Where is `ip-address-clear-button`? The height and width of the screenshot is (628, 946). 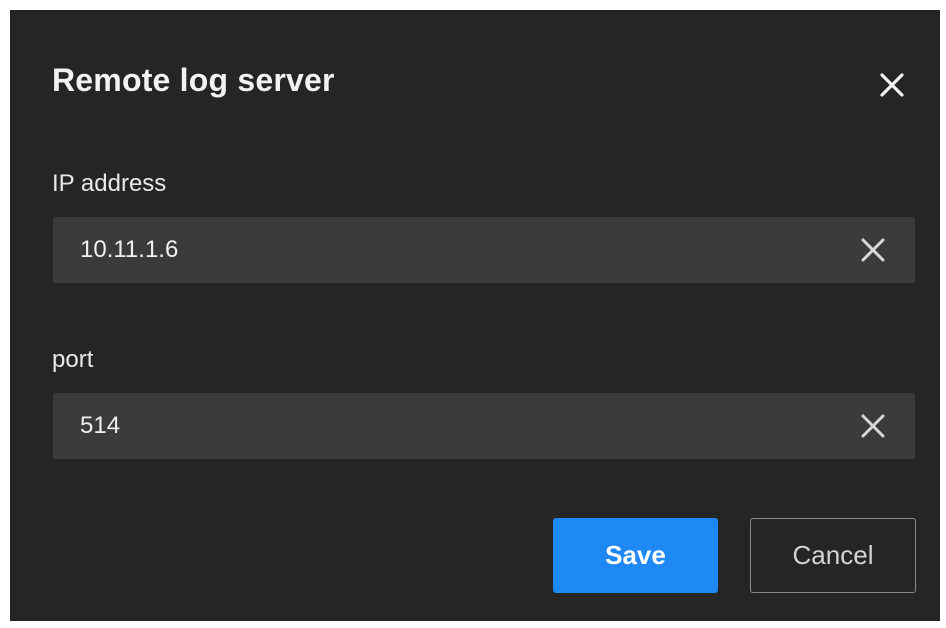
ip-address-clear-button is located at coordinates (873, 250).